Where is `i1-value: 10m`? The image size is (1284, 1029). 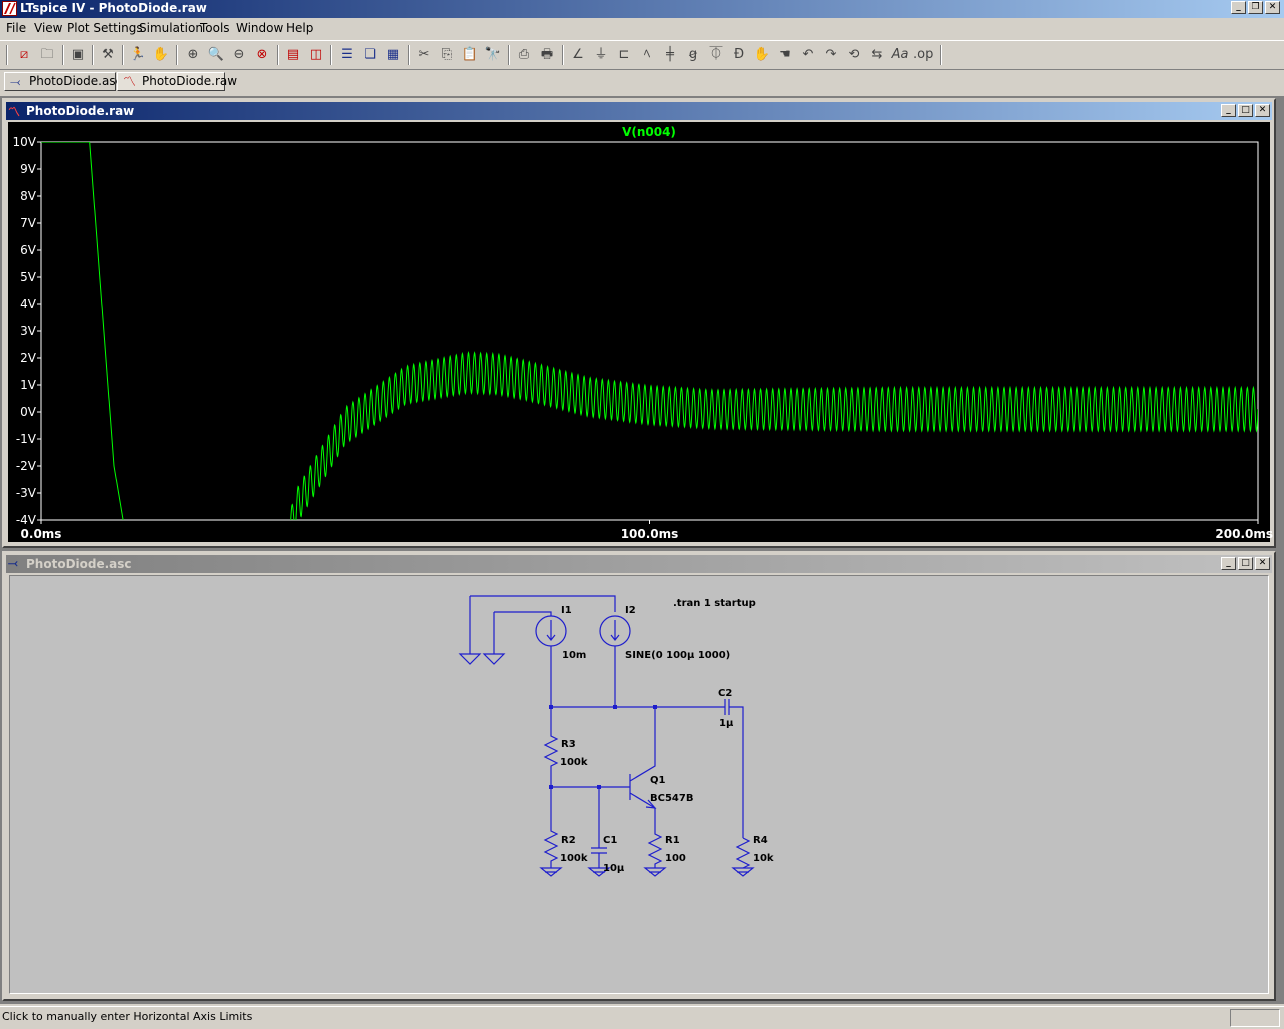 i1-value: 10m is located at coordinates (574, 655).